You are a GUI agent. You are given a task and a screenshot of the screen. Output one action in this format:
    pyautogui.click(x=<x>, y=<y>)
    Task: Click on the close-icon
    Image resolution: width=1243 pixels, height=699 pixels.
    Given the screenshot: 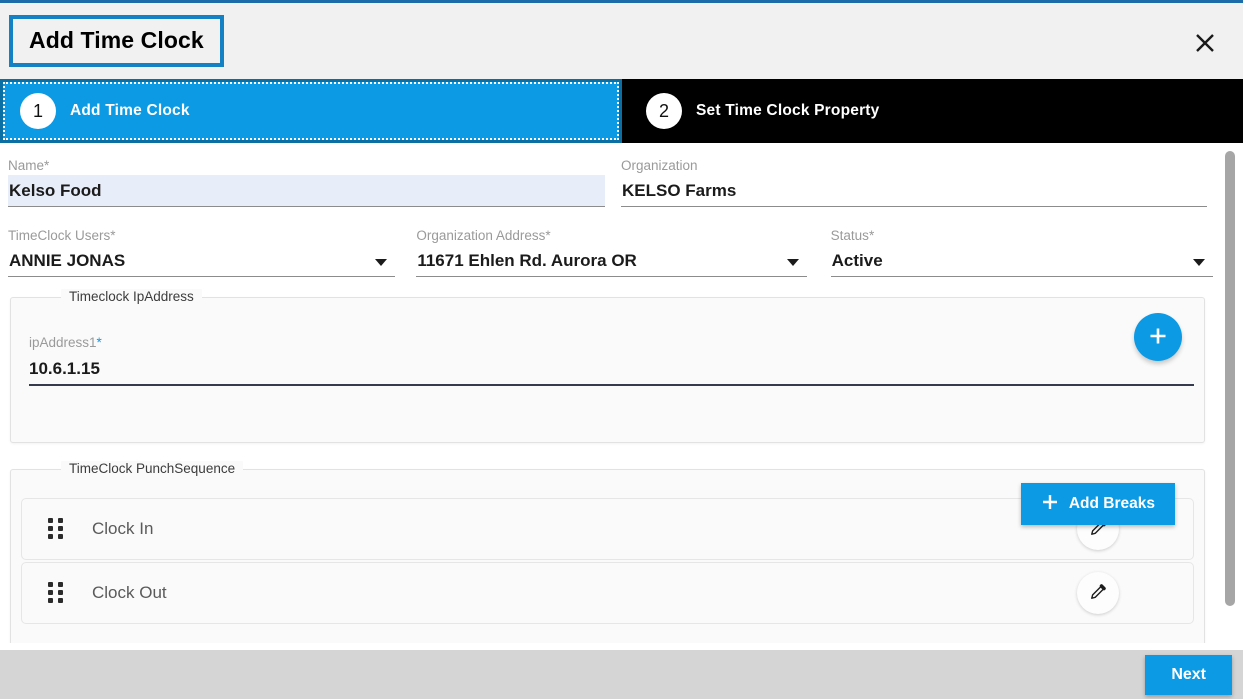 What is the action you would take?
    pyautogui.click(x=1205, y=43)
    